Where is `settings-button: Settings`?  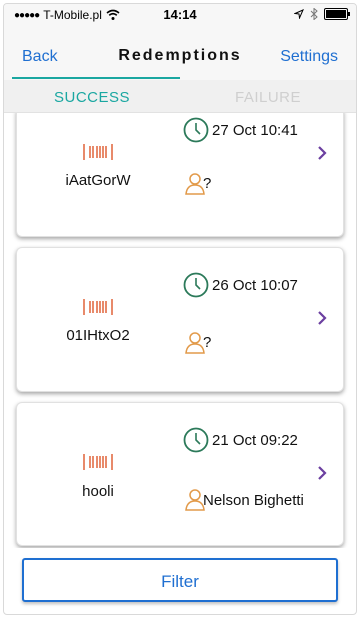 settings-button: Settings is located at coordinates (309, 57).